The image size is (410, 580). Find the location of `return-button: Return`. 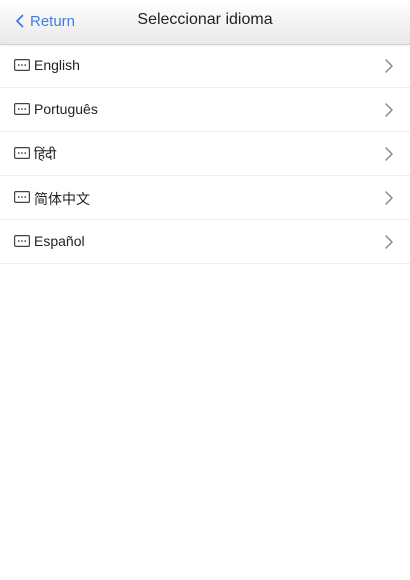

return-button: Return is located at coordinates (45, 21).